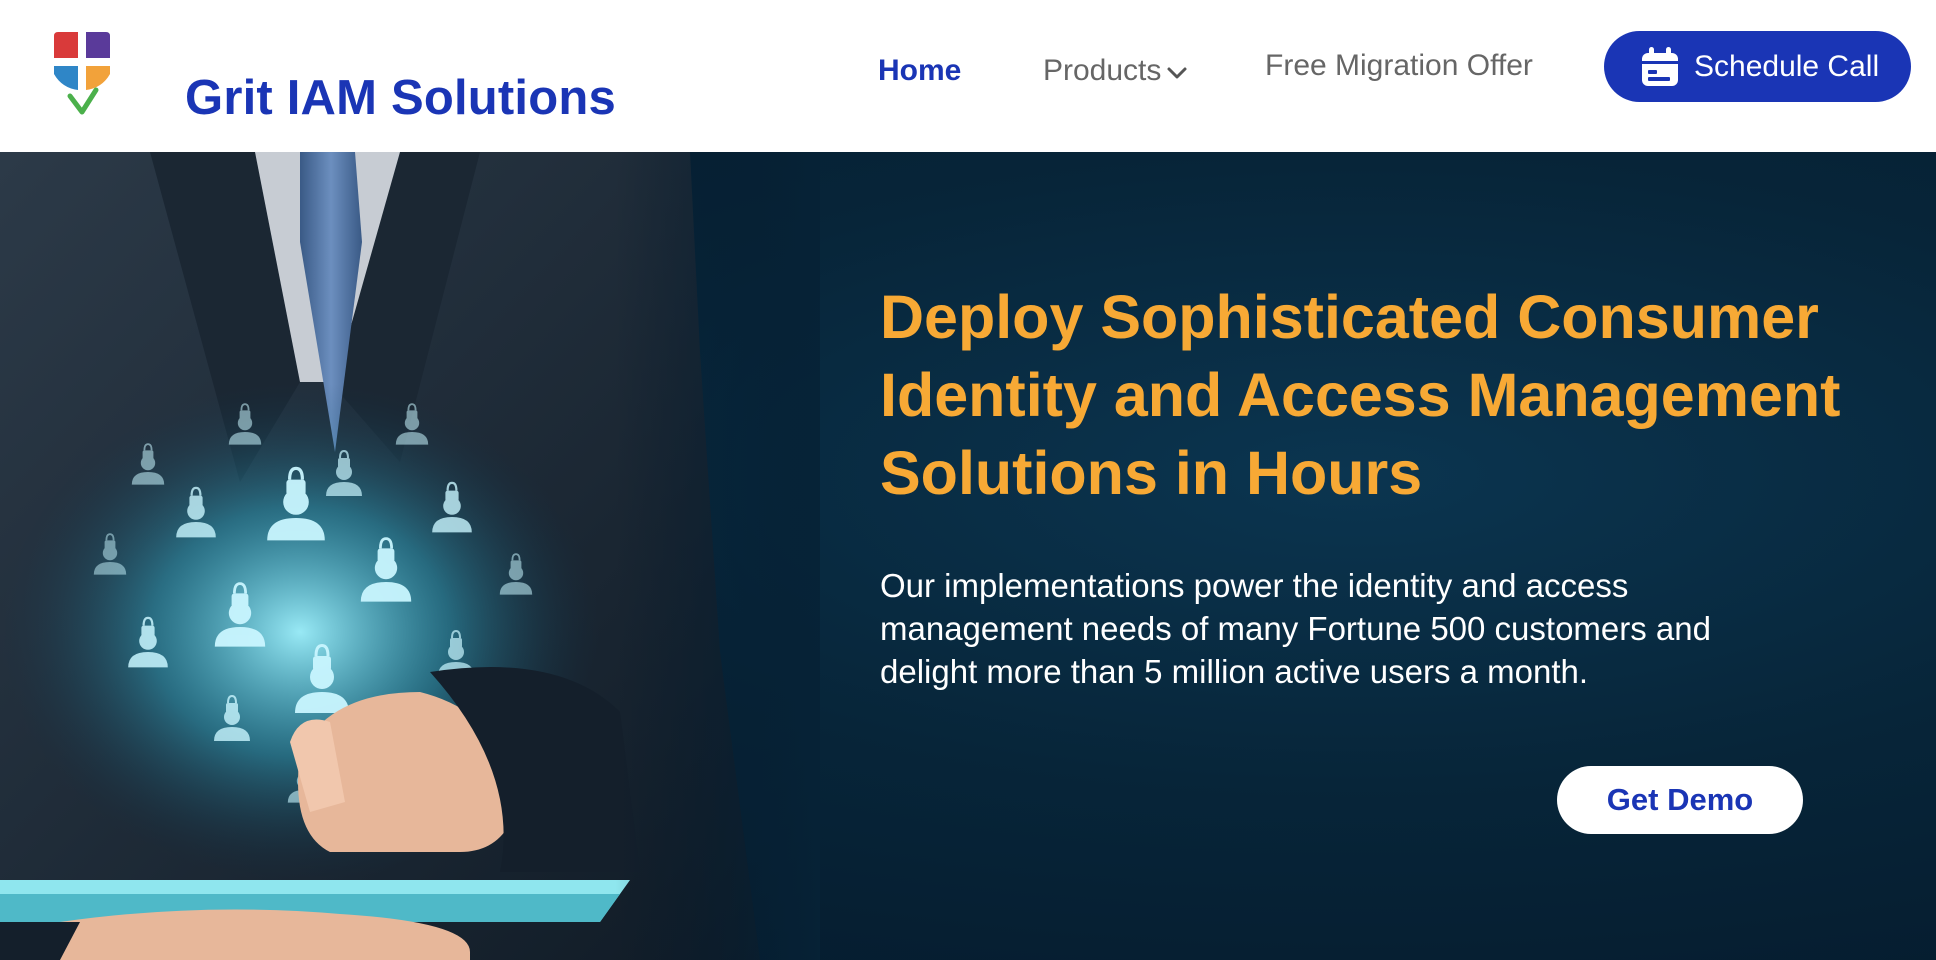 The height and width of the screenshot is (960, 1936). I want to click on nav-products-menu: Products, so click(1115, 71).